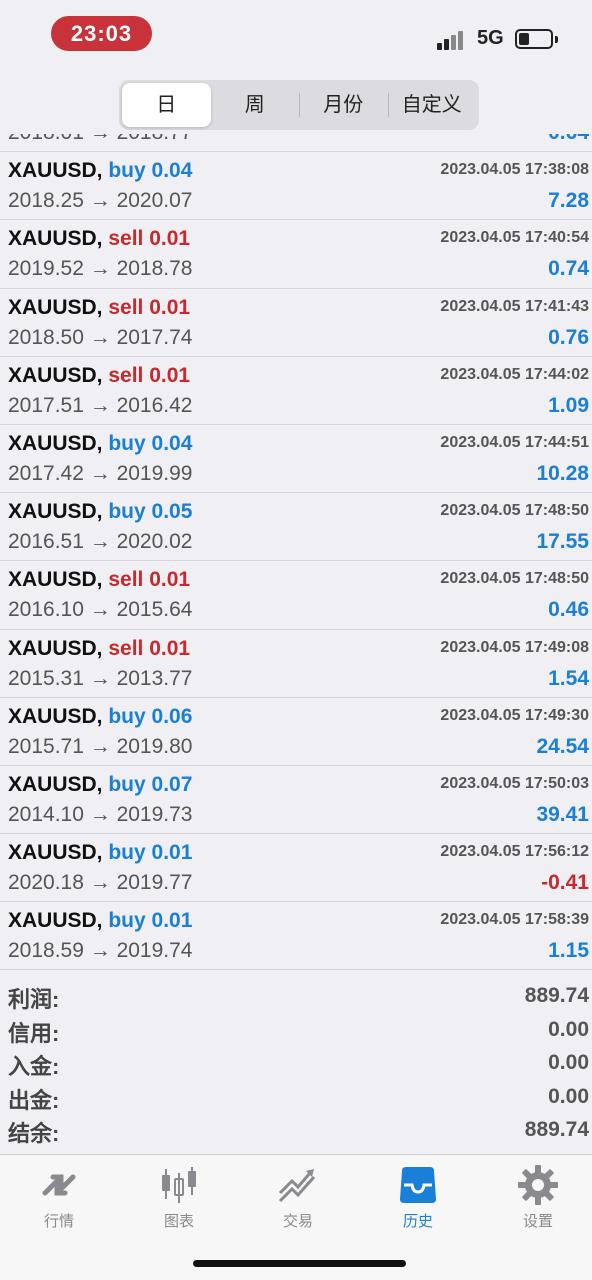  What do you see at coordinates (34, 1133) in the screenshot?
I see `summary-label: 结余:` at bounding box center [34, 1133].